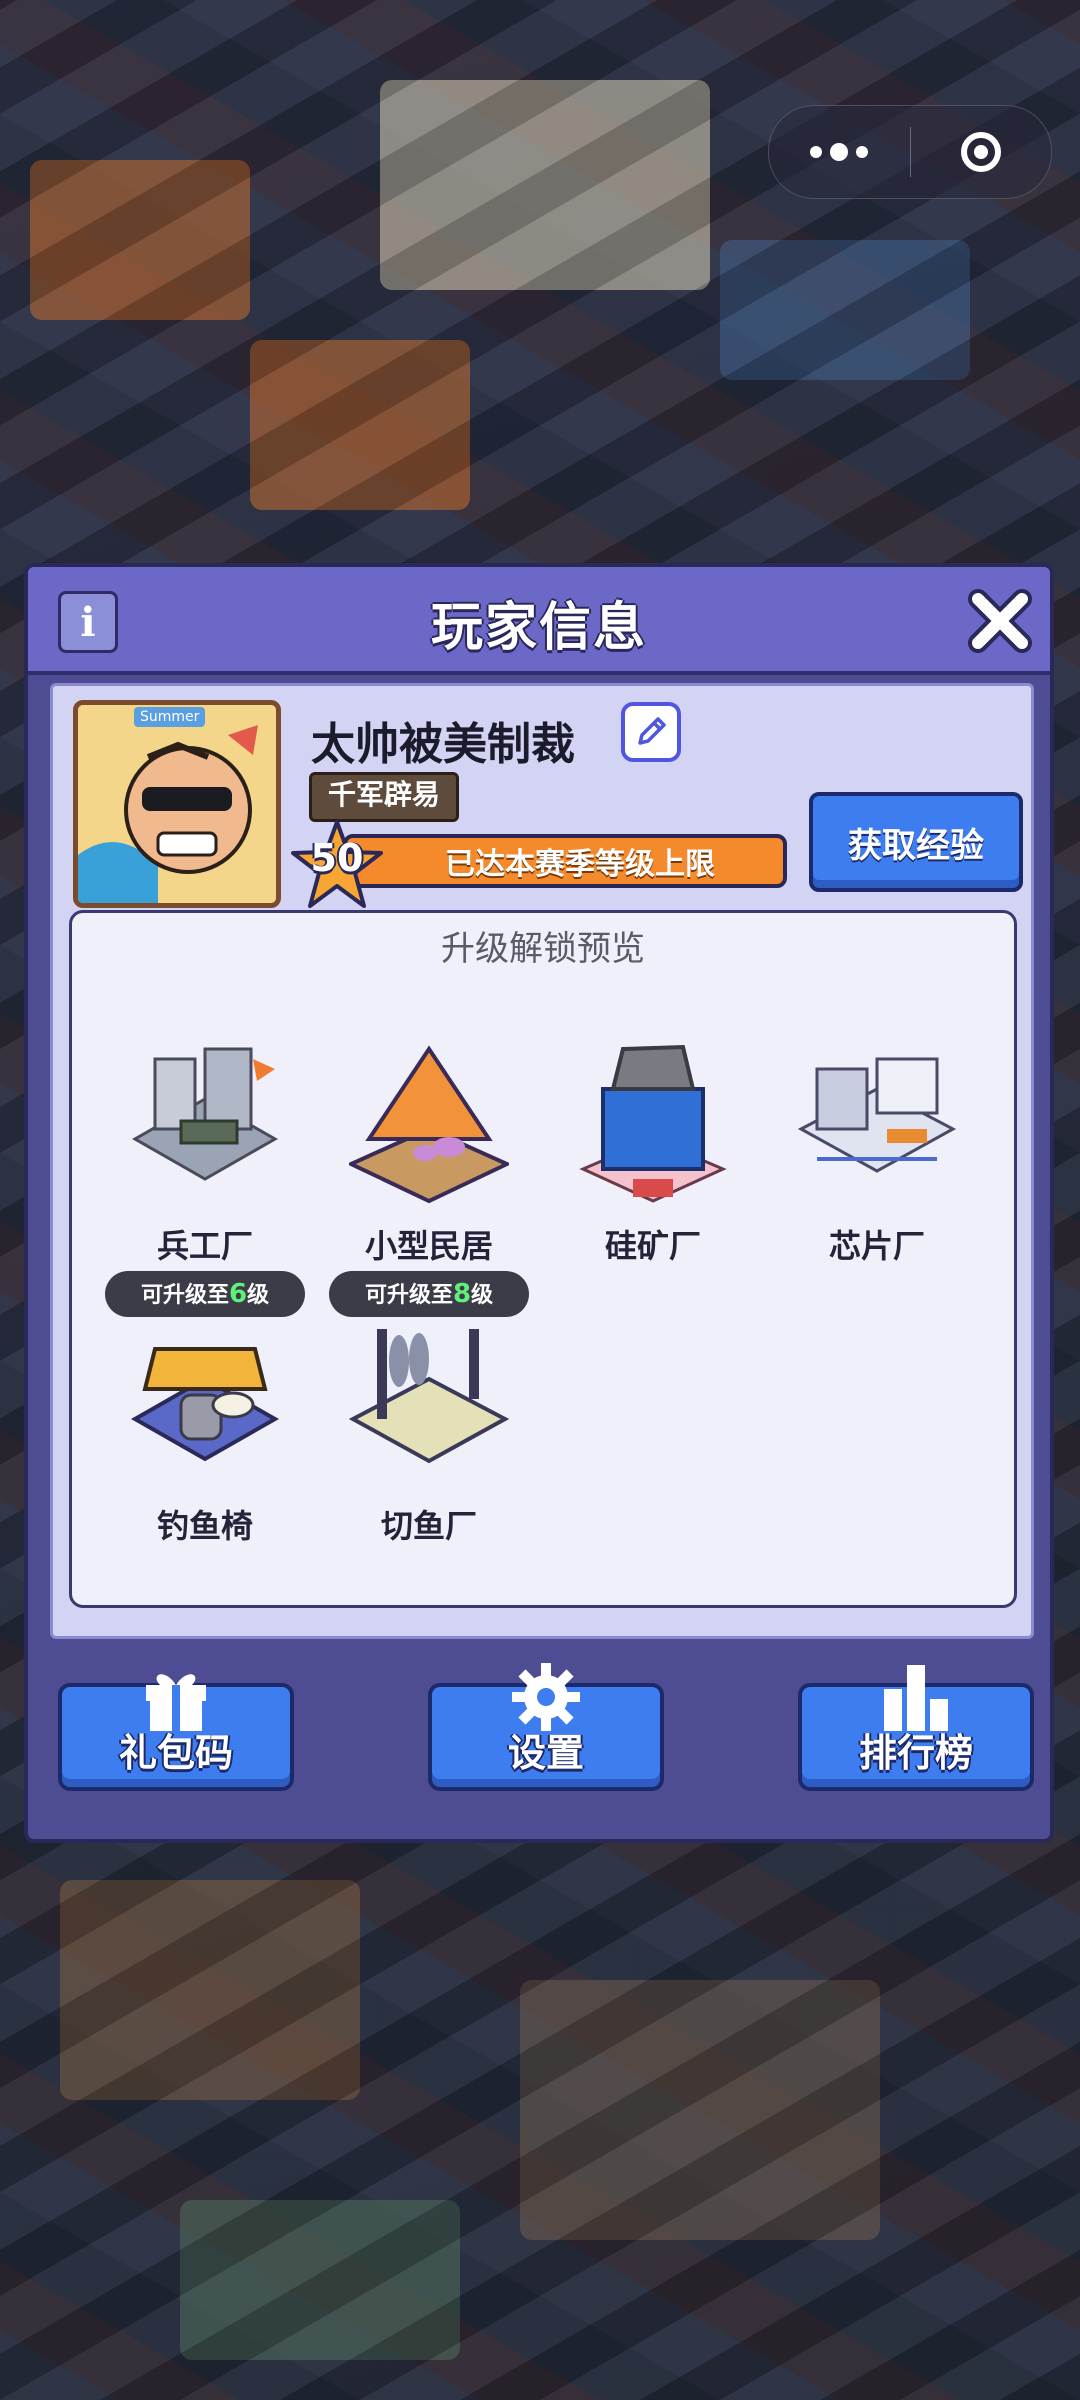  Describe the element at coordinates (538, 628) in the screenshot. I see `modal-title: 玩家信息` at that location.